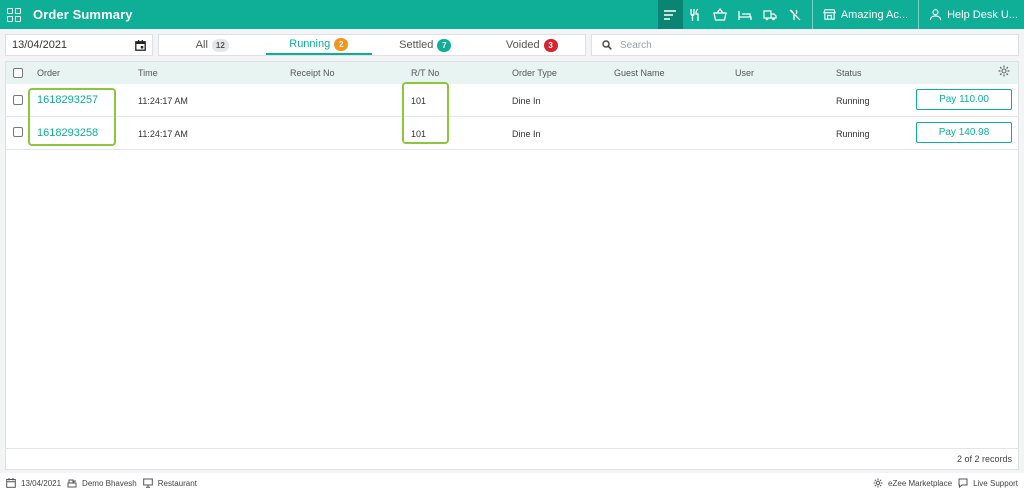  What do you see at coordinates (607, 45) in the screenshot?
I see `search-icon` at bounding box center [607, 45].